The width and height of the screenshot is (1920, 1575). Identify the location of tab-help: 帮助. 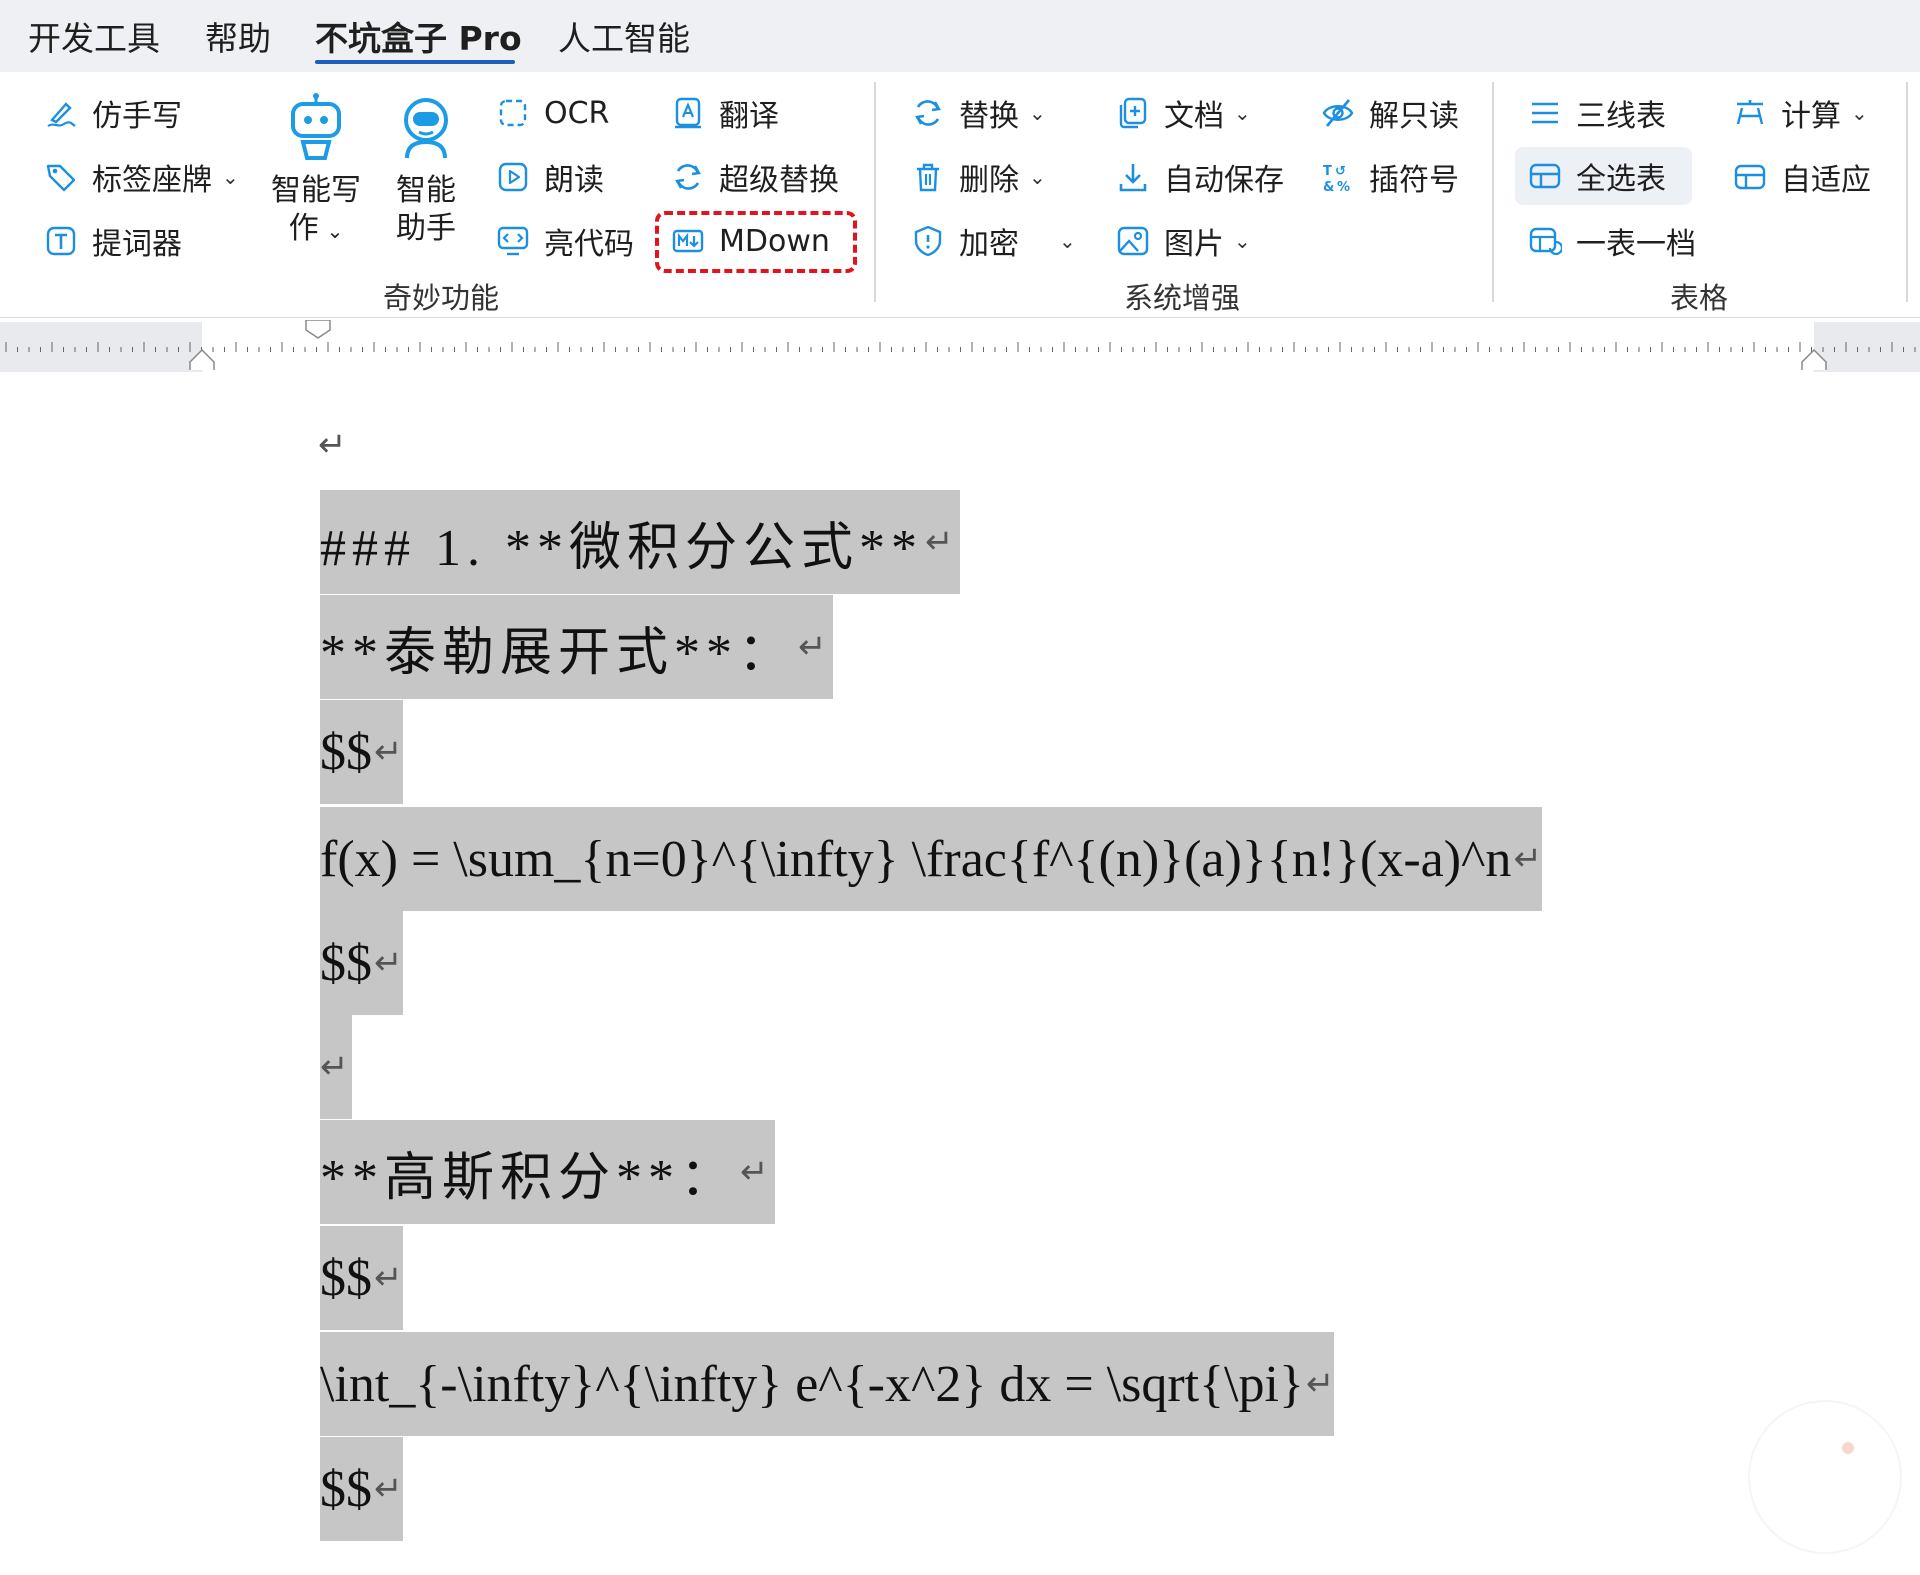
(238, 36).